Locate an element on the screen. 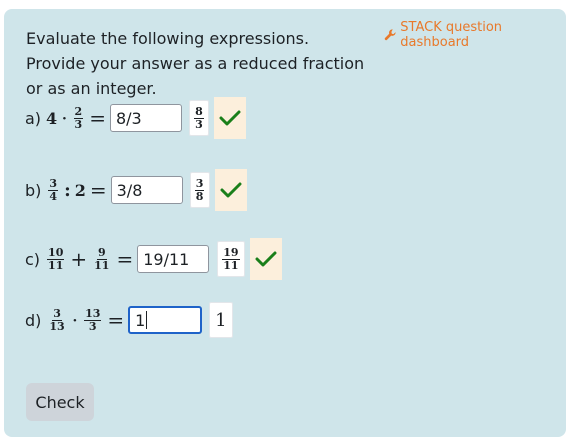 This screenshot has width=576, height=442. fraction-denominator: 8 is located at coordinates (199, 196).